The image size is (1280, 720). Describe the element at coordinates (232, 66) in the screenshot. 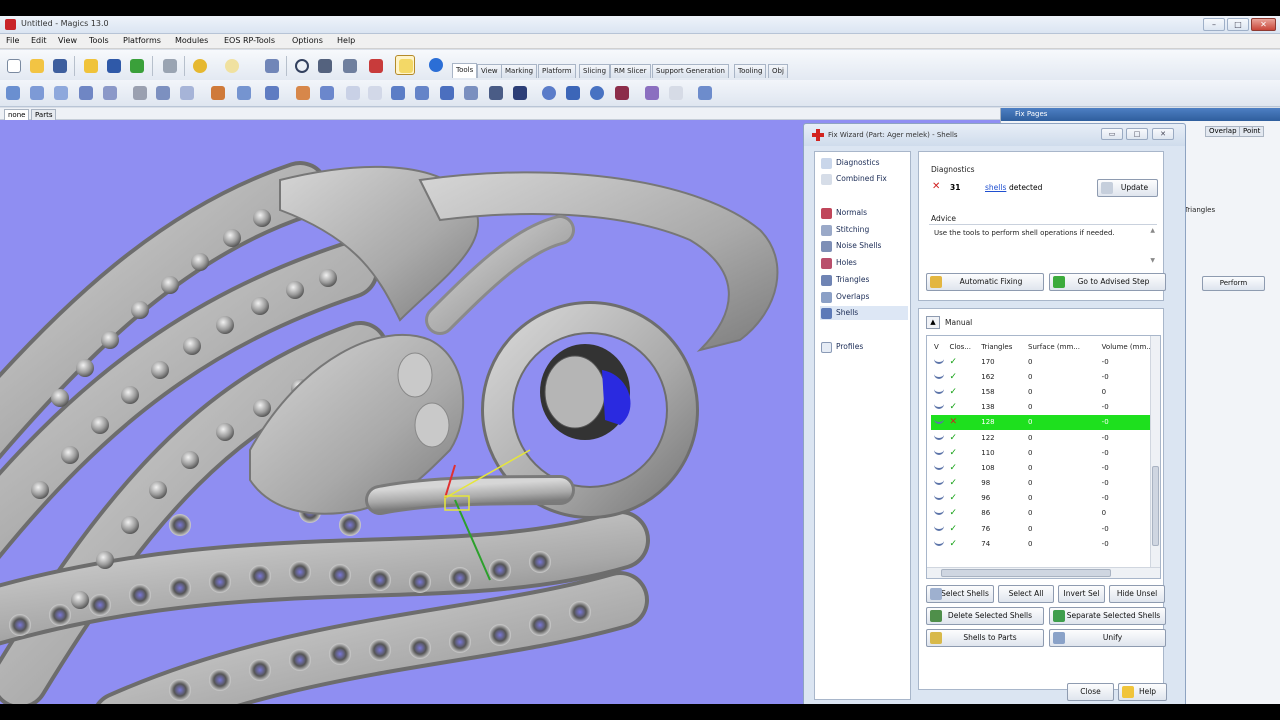

I see `redo-icon` at that location.